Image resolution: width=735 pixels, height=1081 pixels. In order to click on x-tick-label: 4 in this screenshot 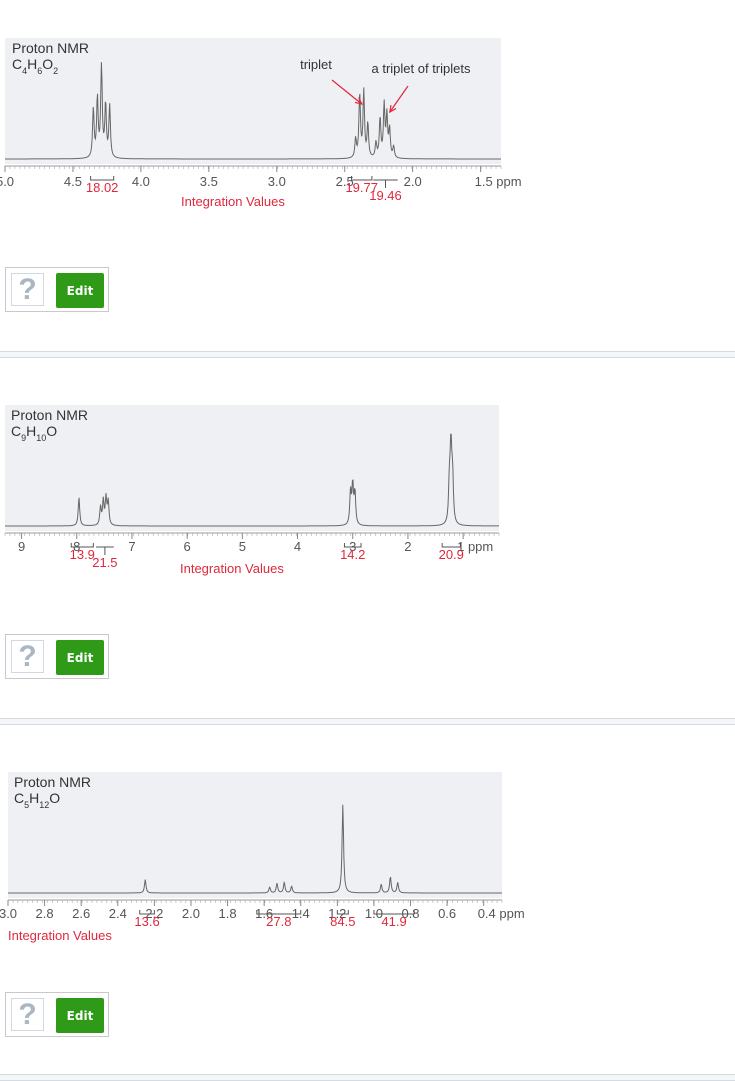, I will do `click(297, 546)`.